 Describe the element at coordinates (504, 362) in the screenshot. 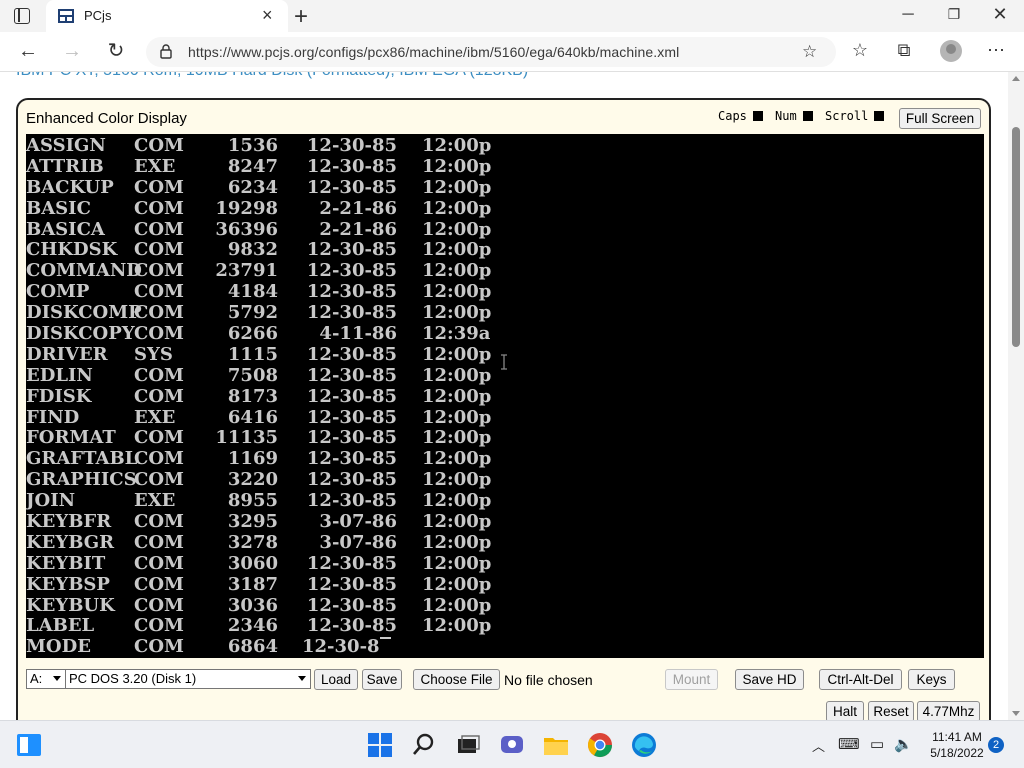

I see `text-cursor-icon` at that location.